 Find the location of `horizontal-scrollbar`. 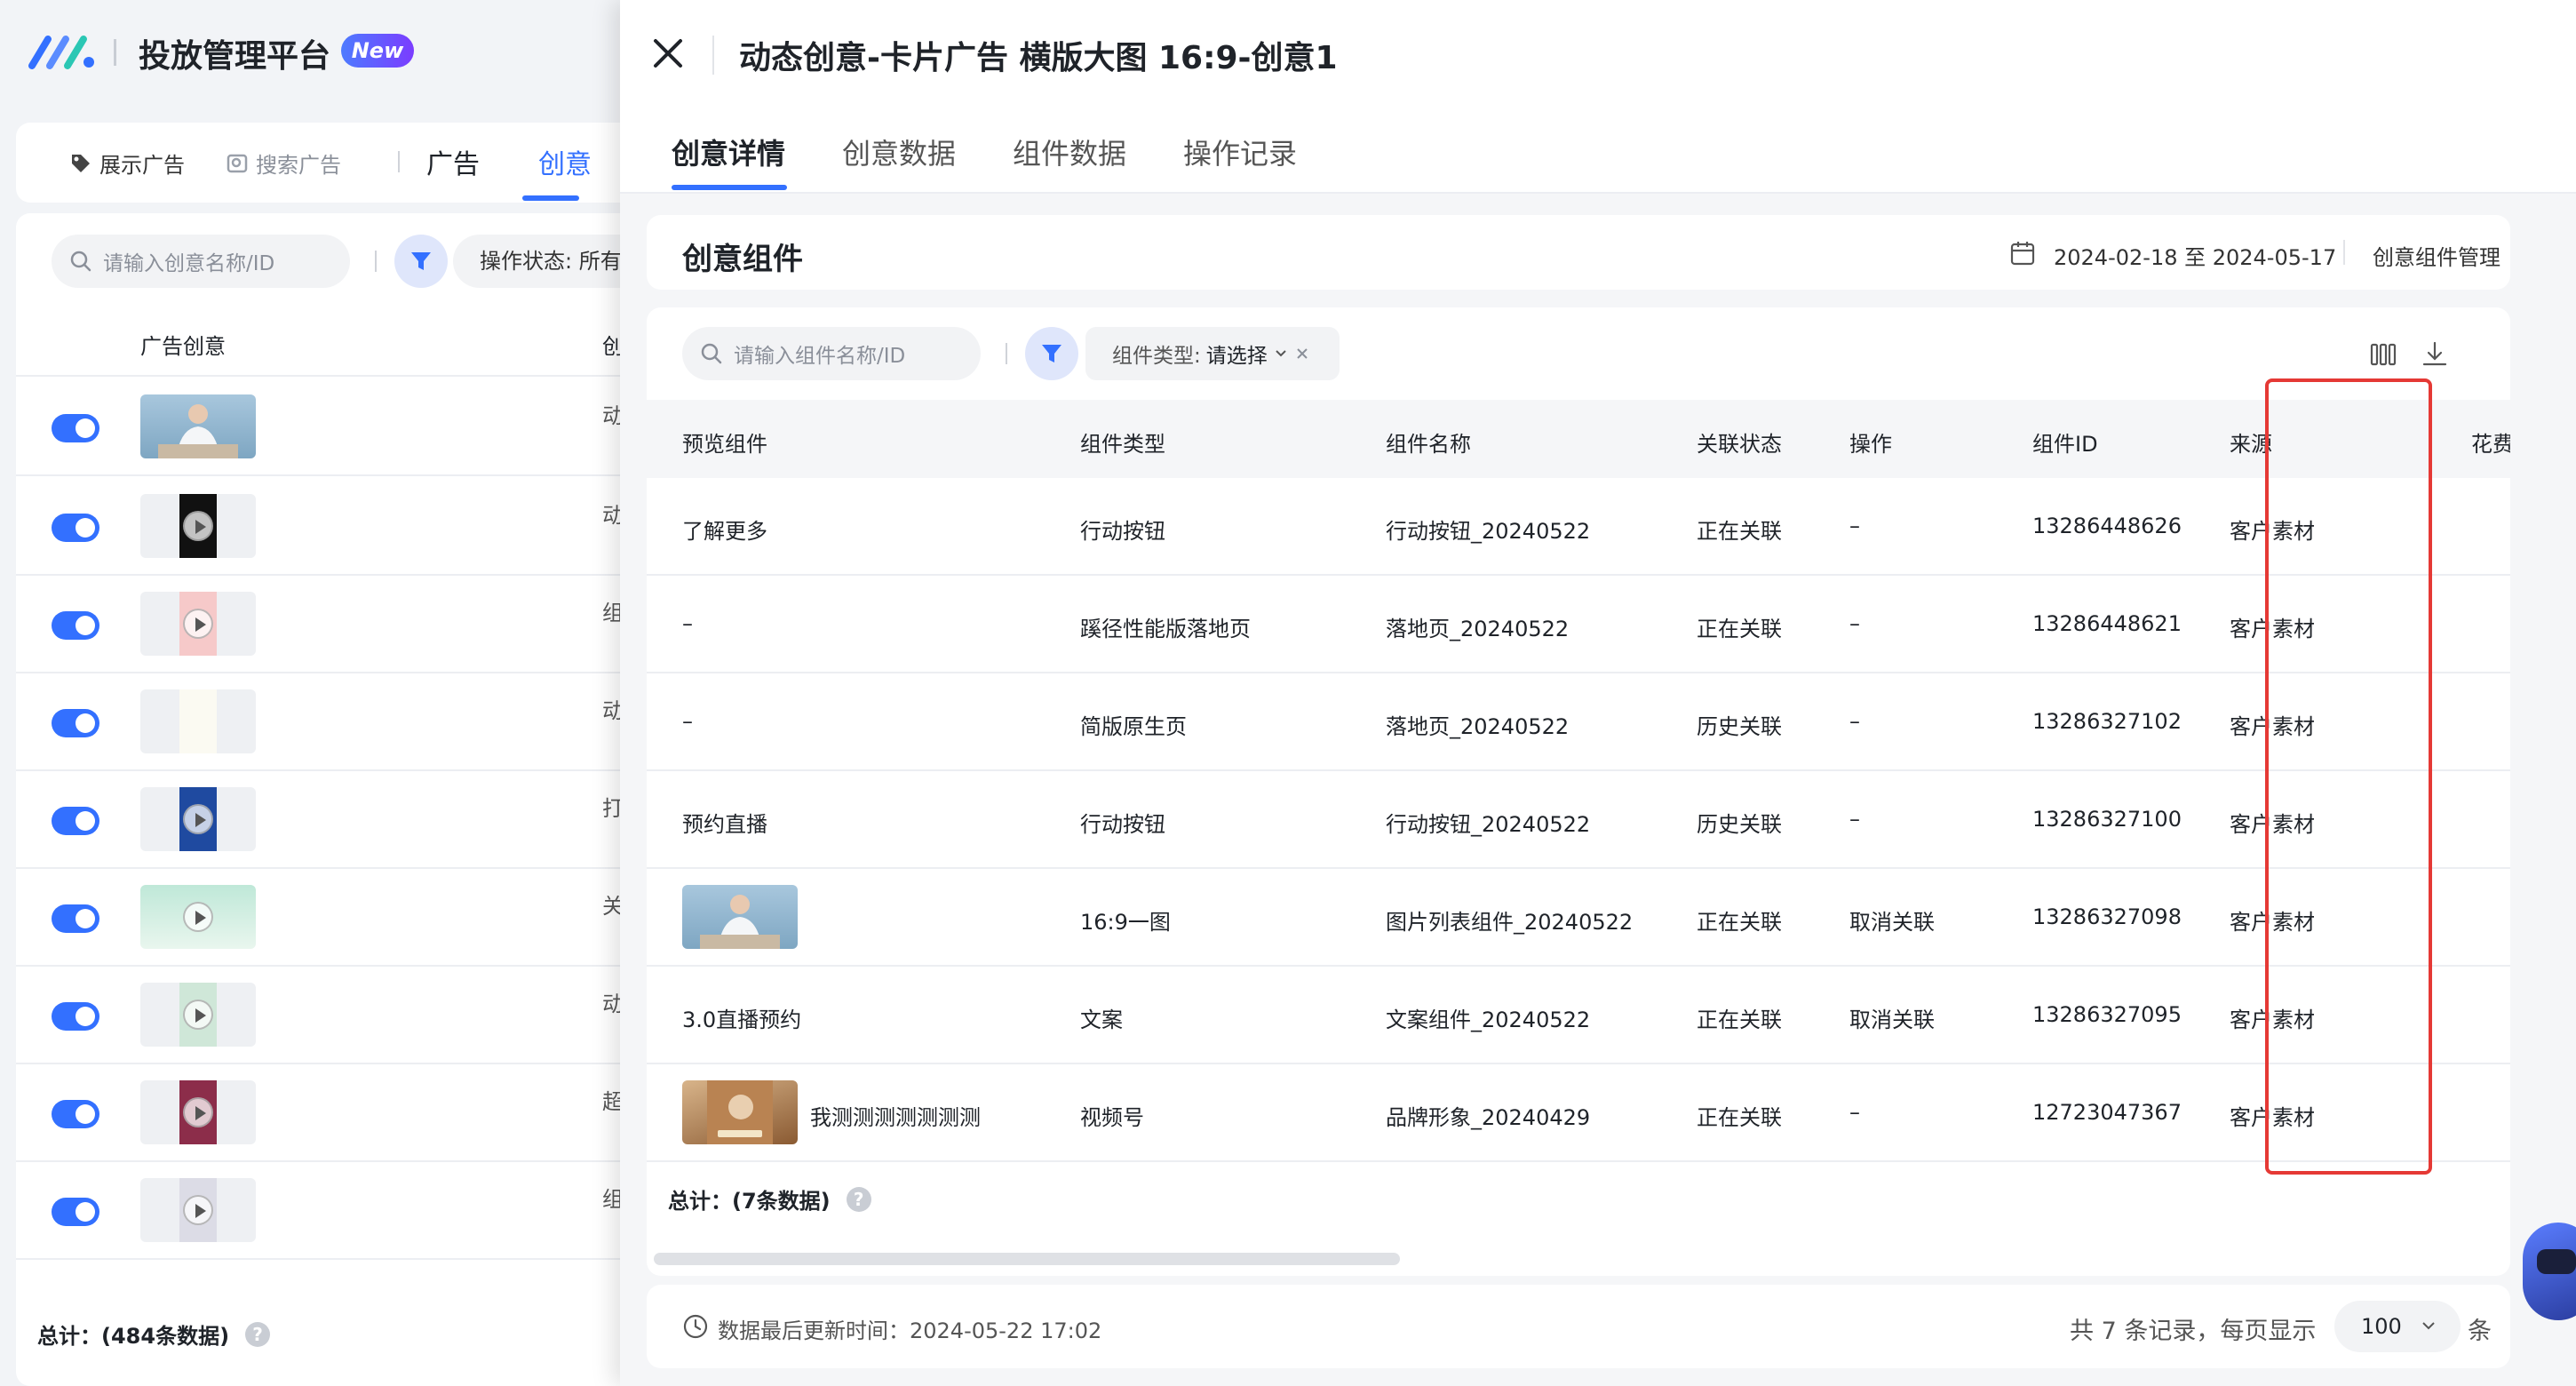

horizontal-scrollbar is located at coordinates (1027, 1259).